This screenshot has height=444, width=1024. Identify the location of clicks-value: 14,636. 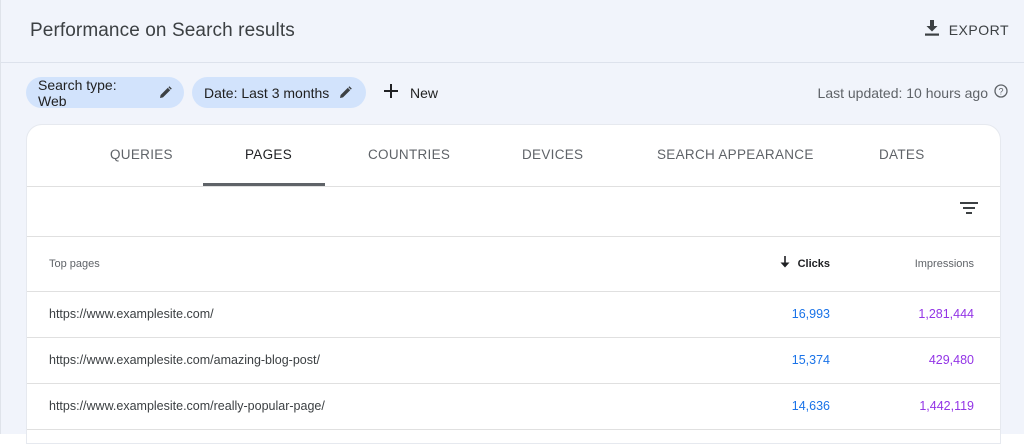
(810, 406).